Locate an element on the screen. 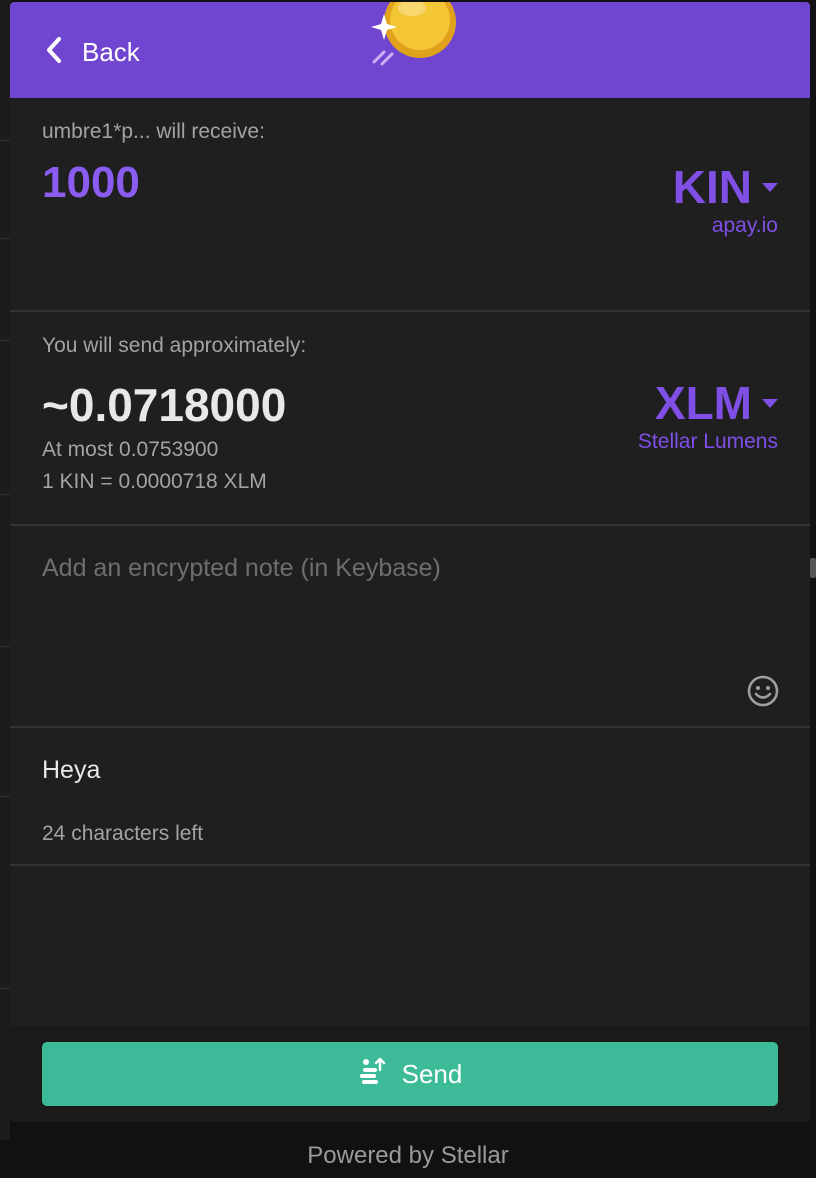 This screenshot has width=816, height=1178. memo-section: 24 characters left is located at coordinates (410, 797).